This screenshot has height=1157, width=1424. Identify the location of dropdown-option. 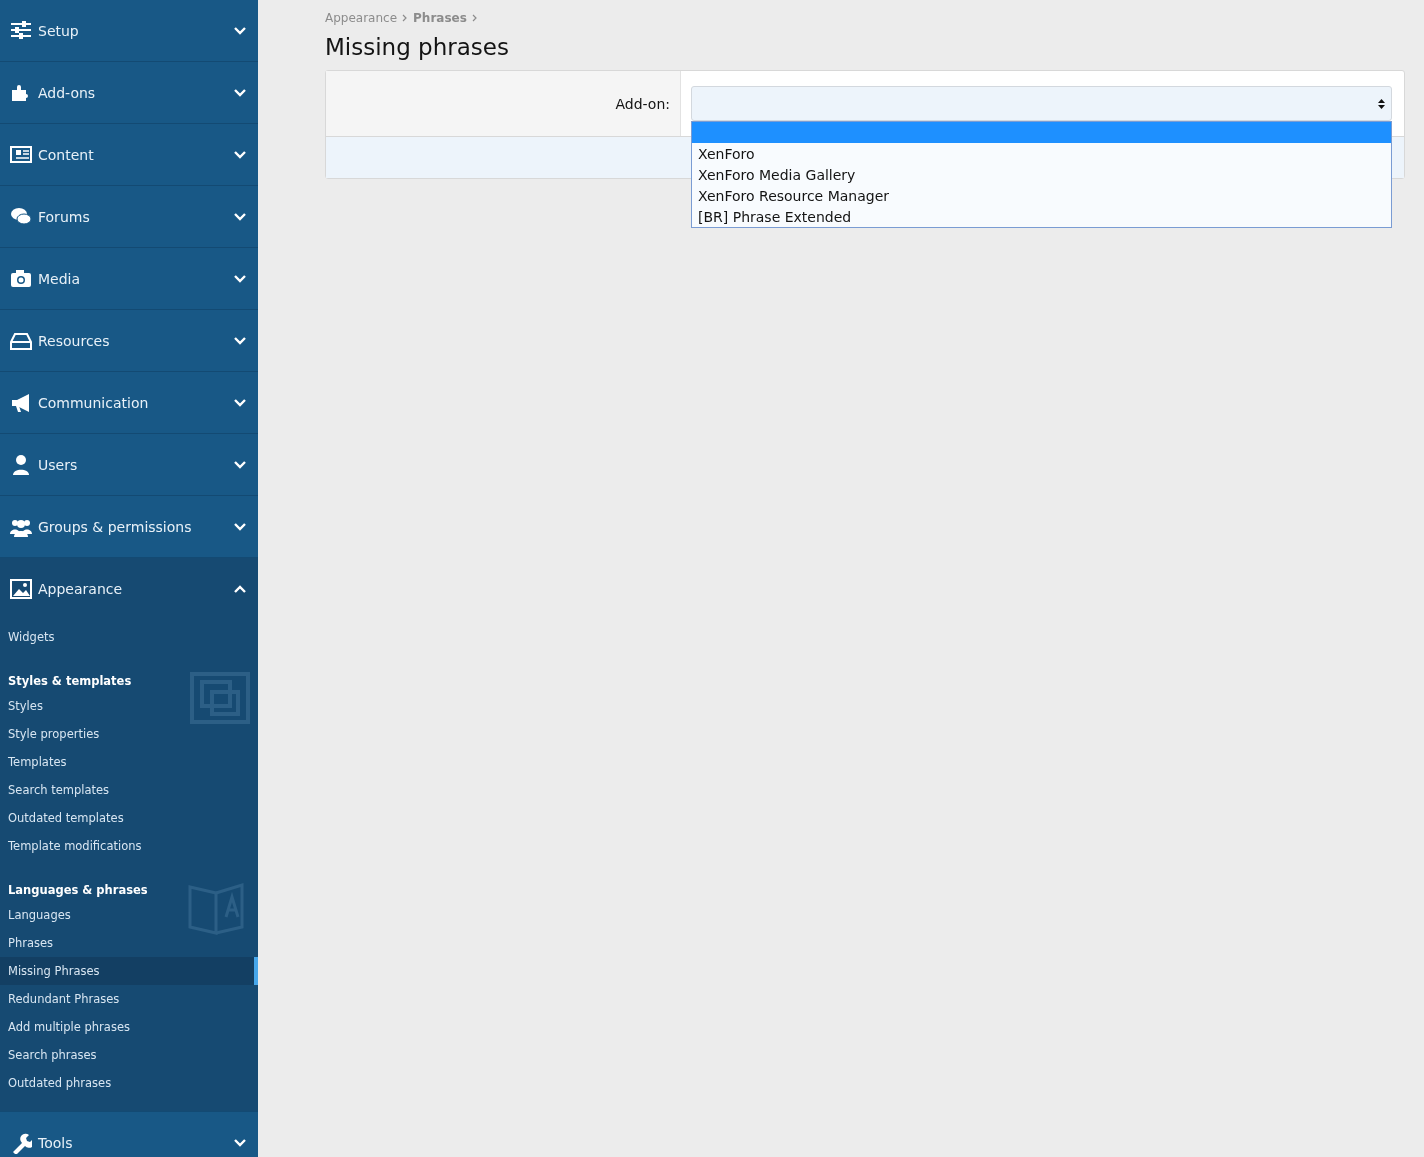
(1041, 132).